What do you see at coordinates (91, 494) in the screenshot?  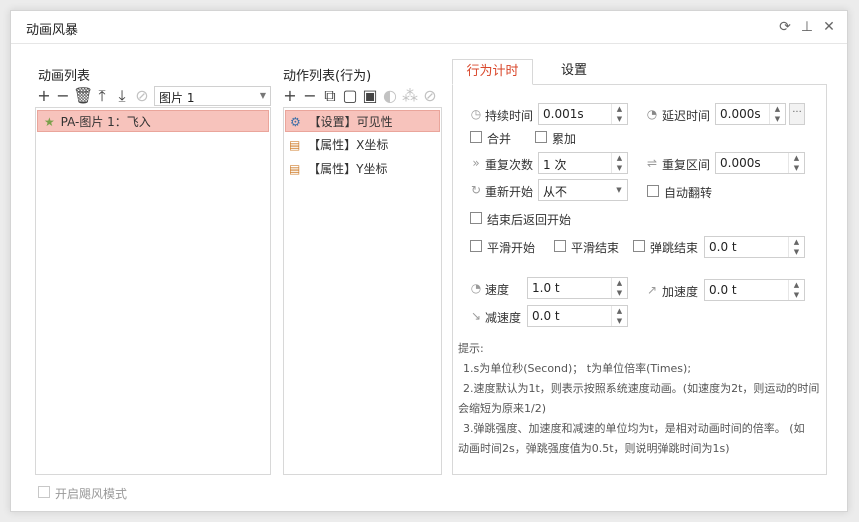 I see `typhoon-mode-label: 开启飓风模式` at bounding box center [91, 494].